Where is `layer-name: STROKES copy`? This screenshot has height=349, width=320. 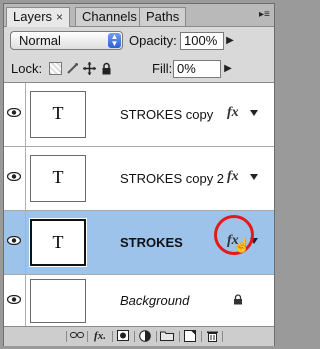
layer-name: STROKES copy is located at coordinates (166, 114).